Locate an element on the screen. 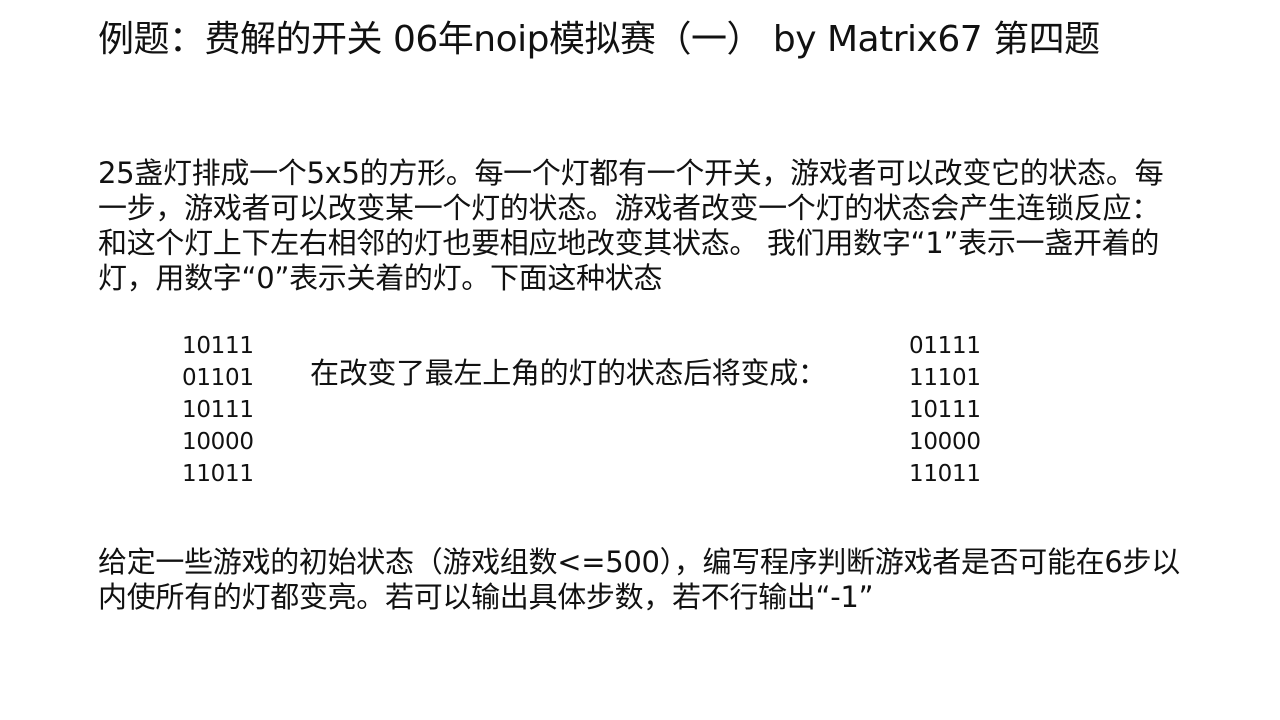 The height and width of the screenshot is (720, 1280). transition-text: 在改变了最左上角的灯的状态后将变成： is located at coordinates (568, 373).